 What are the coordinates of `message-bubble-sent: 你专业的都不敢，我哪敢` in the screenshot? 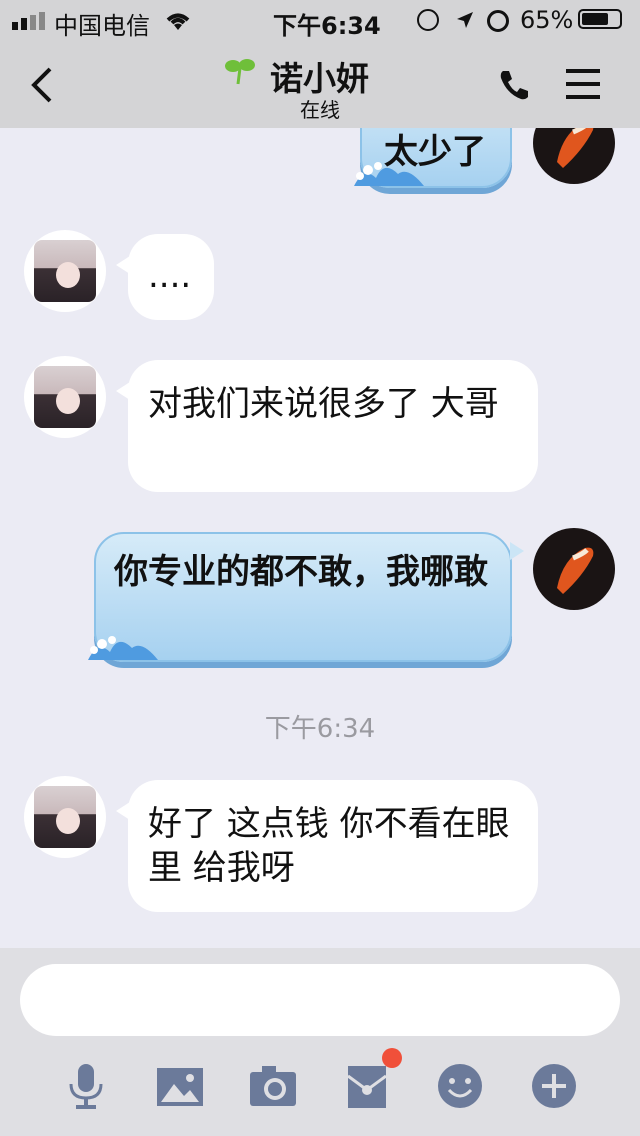 It's located at (306, 597).